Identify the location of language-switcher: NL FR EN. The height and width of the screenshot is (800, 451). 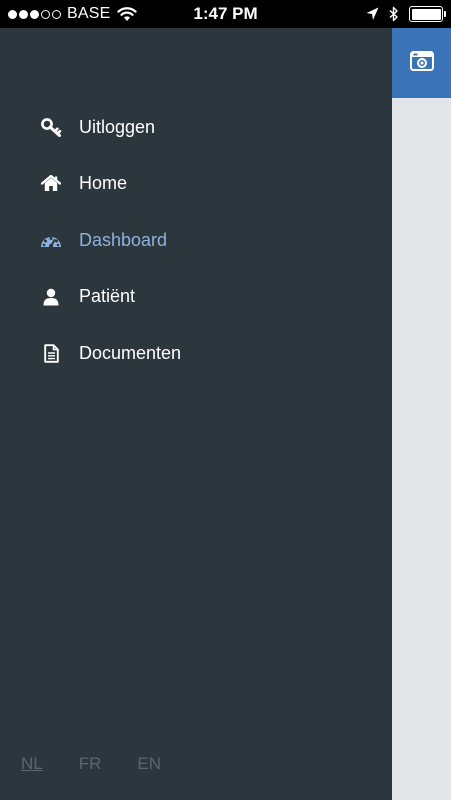
(91, 764).